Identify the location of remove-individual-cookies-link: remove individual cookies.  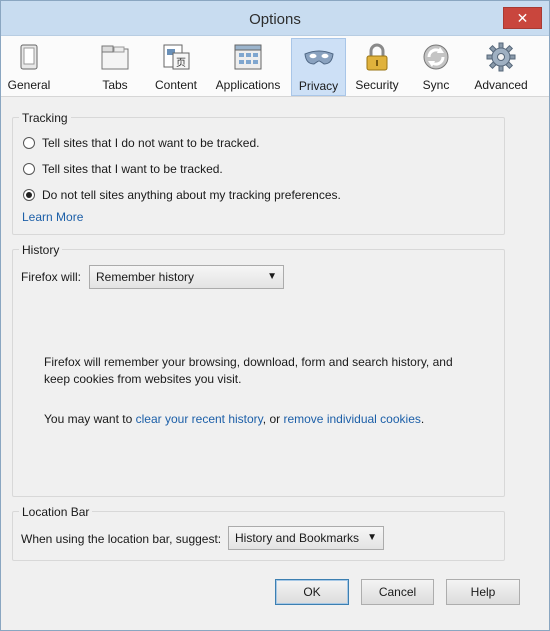
(351, 419).